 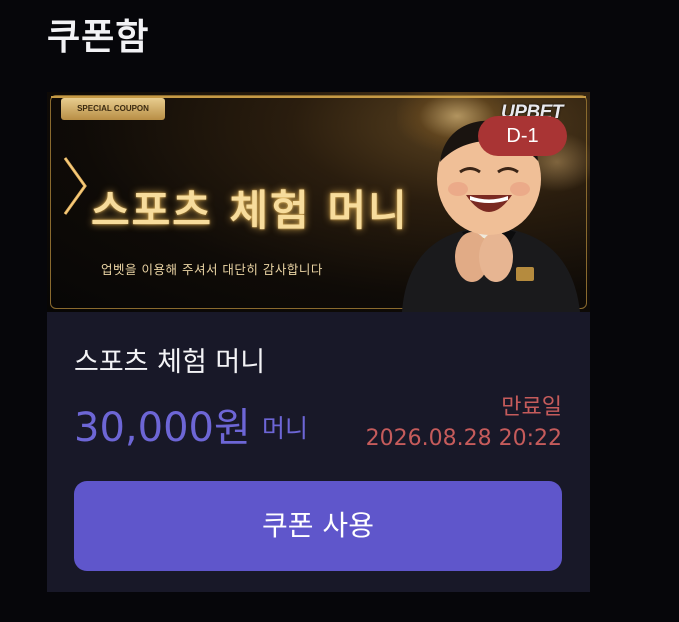 What do you see at coordinates (98, 37) in the screenshot?
I see `page-title: 쿠폰함` at bounding box center [98, 37].